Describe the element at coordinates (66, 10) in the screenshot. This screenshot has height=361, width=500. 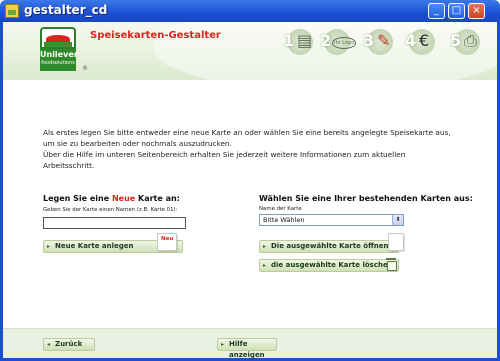
I see `window-title: gestalter_cd` at that location.